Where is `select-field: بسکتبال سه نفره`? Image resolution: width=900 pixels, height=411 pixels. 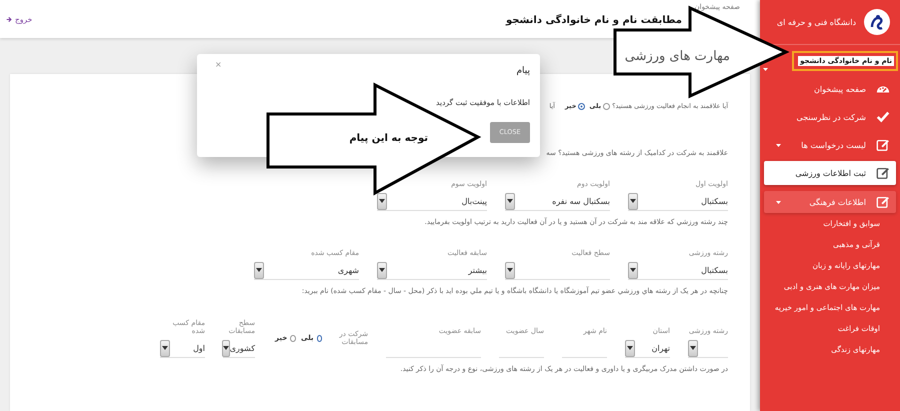 select-field: بسکتبال سه نفره is located at coordinates (557, 201).